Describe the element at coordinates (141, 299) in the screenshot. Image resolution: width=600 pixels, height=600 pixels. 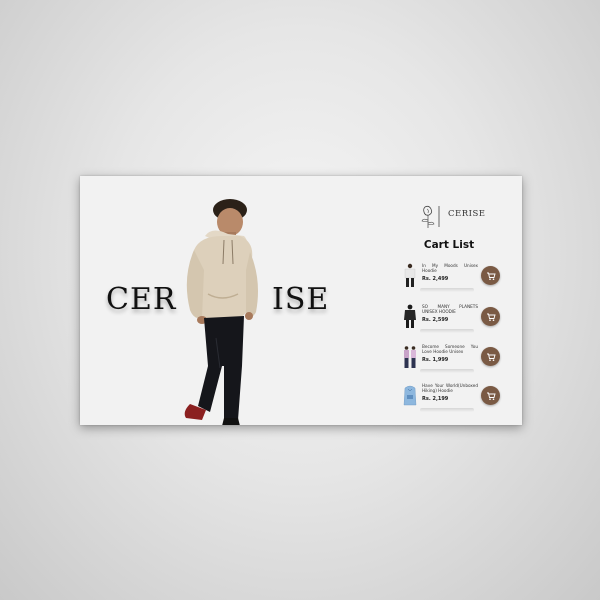
I see `hero-title-left: CER` at that location.